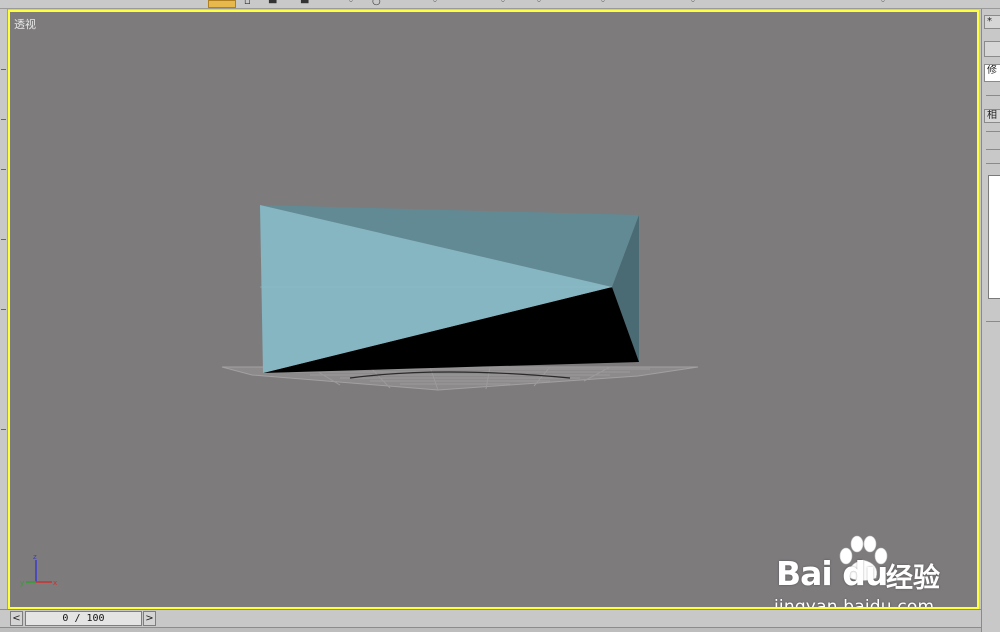 Image resolution: width=1000 pixels, height=632 pixels. What do you see at coordinates (16, 618) in the screenshot?
I see `prev-frame-icon: <` at bounding box center [16, 618].